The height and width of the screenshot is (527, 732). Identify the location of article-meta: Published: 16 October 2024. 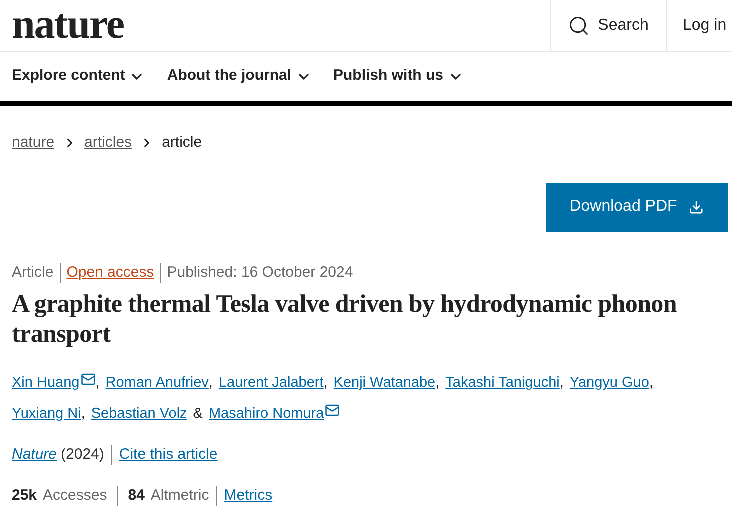
(260, 272).